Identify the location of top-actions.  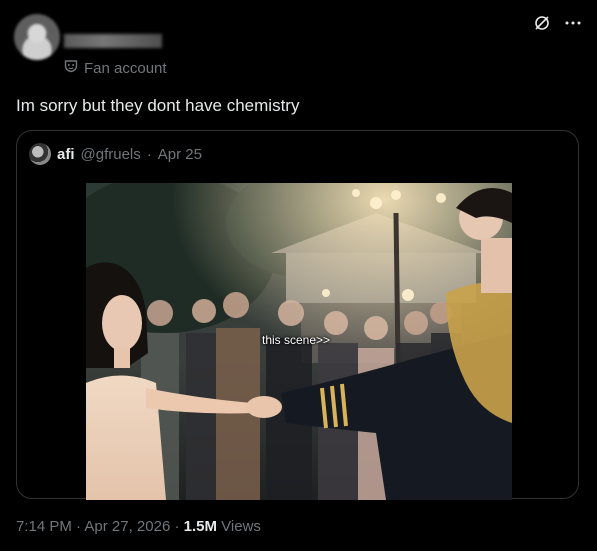
(557, 23).